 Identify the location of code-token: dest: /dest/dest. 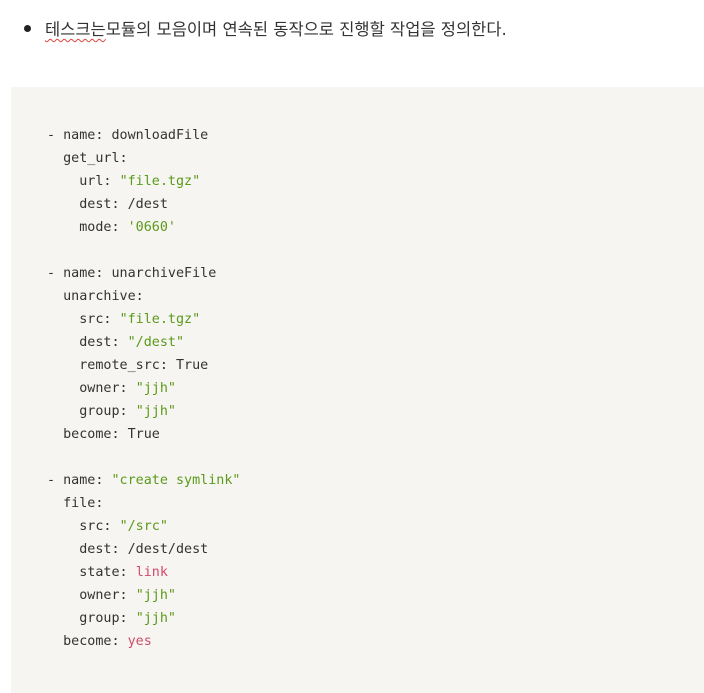
(128, 549).